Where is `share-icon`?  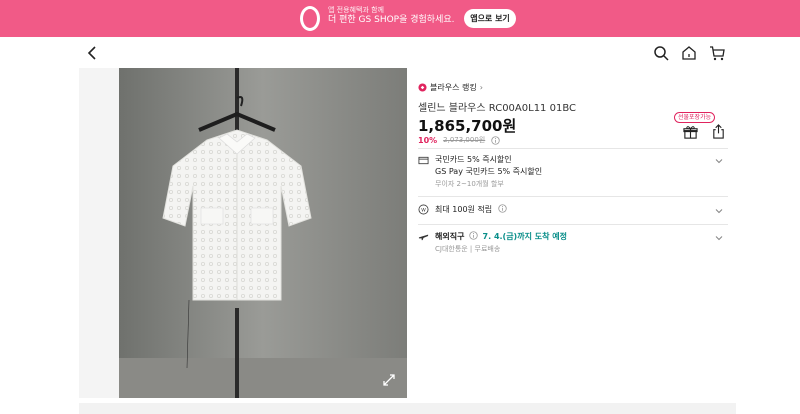 share-icon is located at coordinates (718, 131).